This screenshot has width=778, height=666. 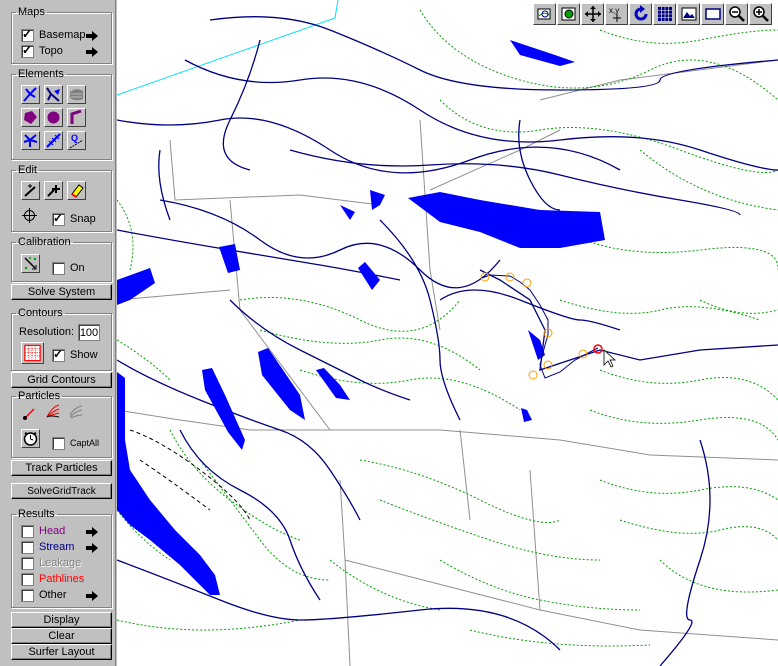 What do you see at coordinates (688, 14) in the screenshot?
I see `map-image-icon` at bounding box center [688, 14].